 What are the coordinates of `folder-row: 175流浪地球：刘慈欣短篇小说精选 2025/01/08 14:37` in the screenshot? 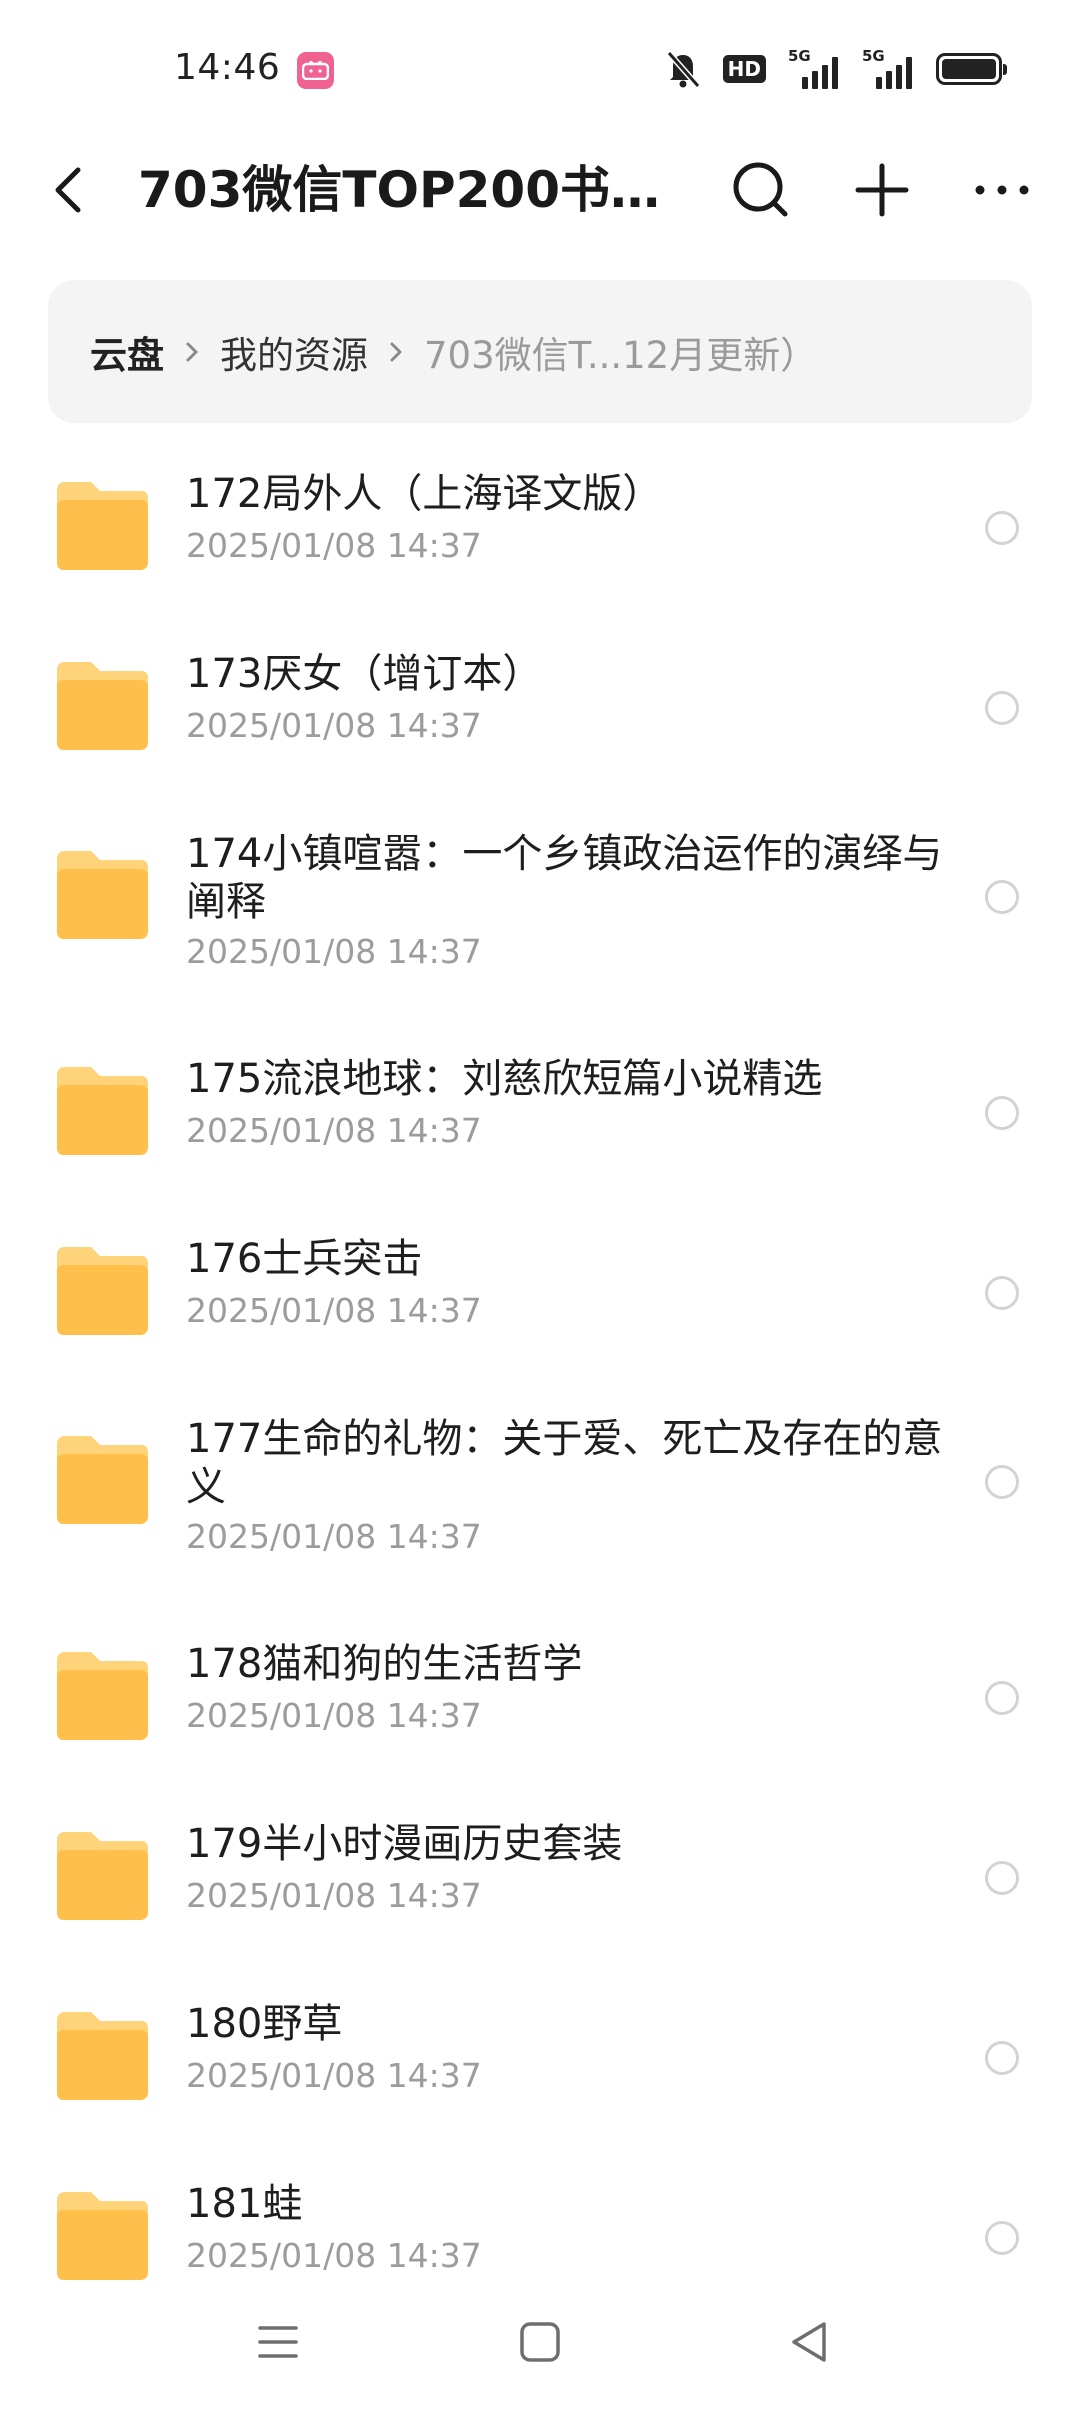 It's located at (540, 1105).